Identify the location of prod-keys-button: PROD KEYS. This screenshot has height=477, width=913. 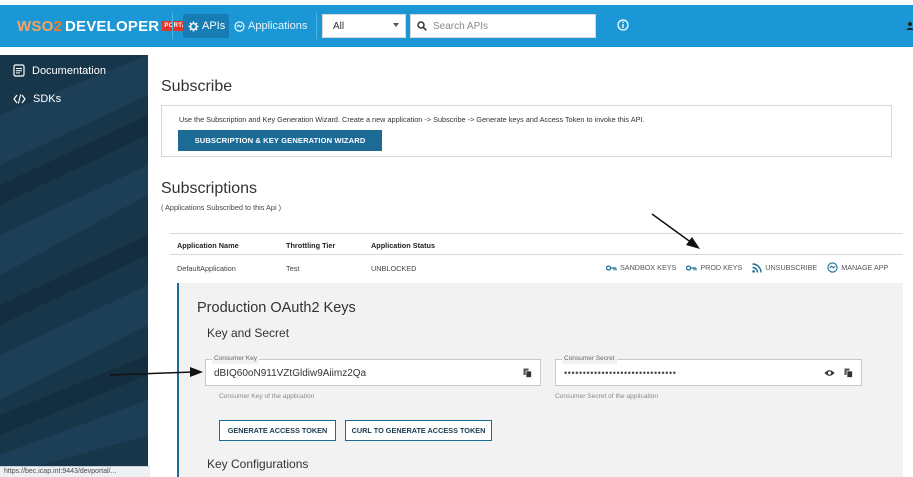
(714, 267).